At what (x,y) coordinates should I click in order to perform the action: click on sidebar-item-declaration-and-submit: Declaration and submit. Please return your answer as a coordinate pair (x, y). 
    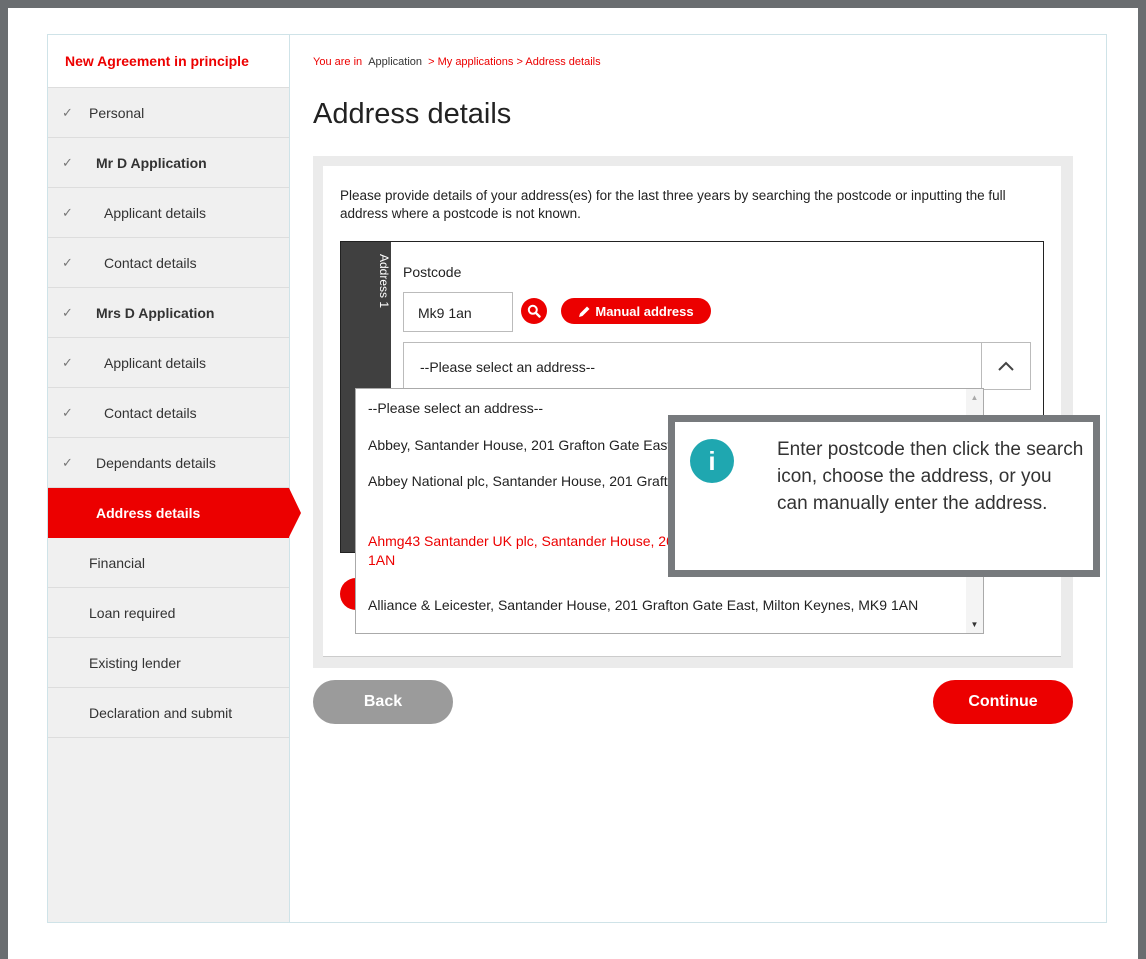
    Looking at the image, I should click on (168, 713).